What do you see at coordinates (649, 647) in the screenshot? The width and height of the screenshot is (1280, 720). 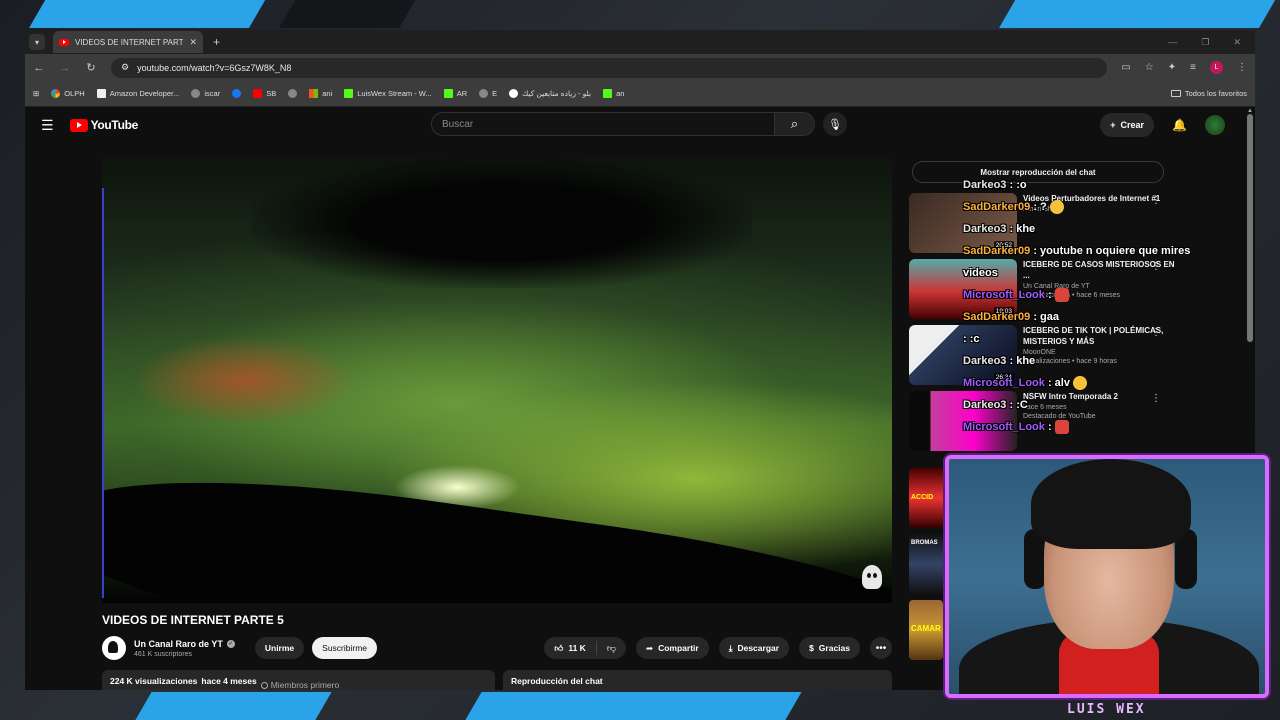 I see `share-icon: ➦` at bounding box center [649, 647].